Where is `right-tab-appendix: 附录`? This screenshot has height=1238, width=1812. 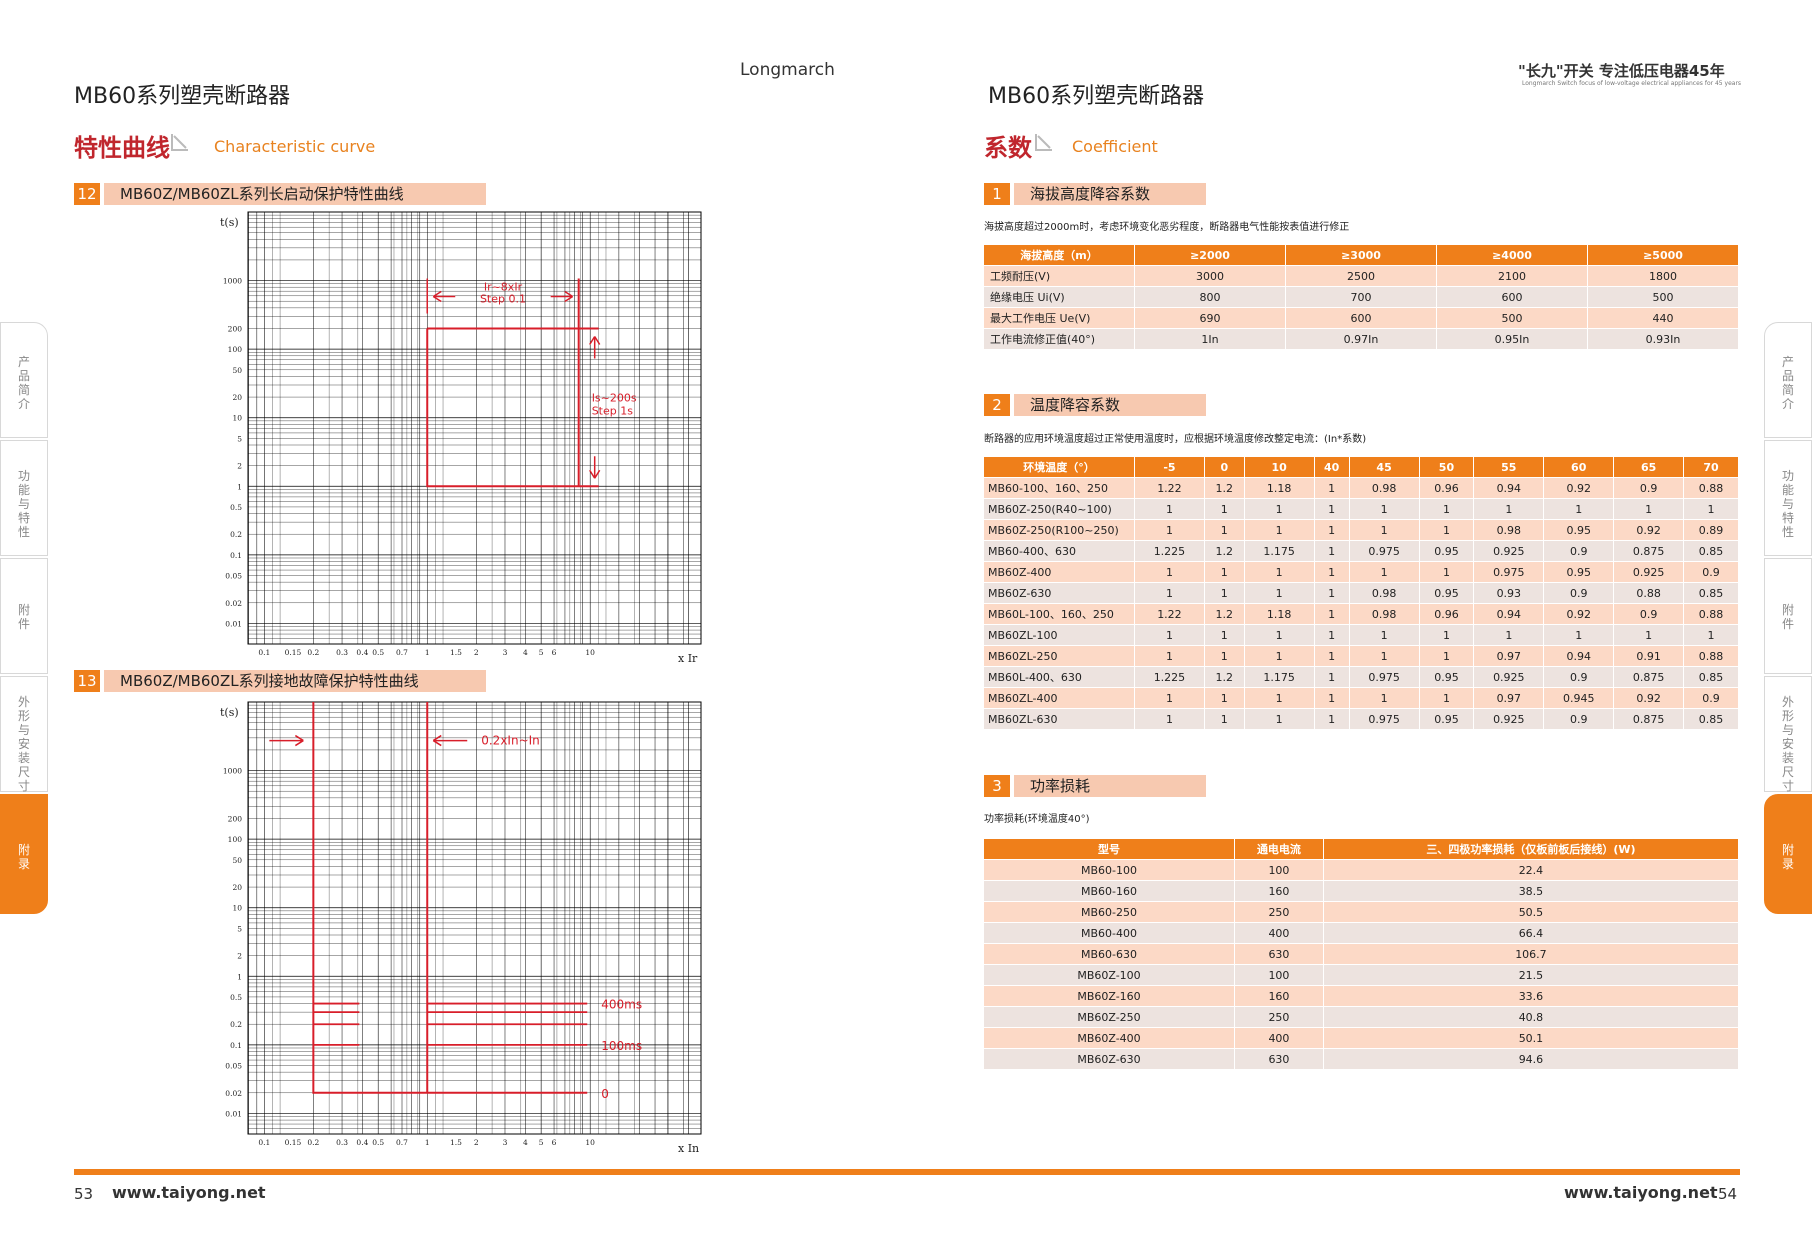 right-tab-appendix: 附录 is located at coordinates (1788, 854).